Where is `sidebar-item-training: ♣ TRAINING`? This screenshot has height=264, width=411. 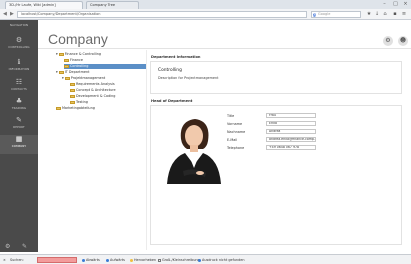
sidebar-item-training: ♣ TRAINING is located at coordinates (19, 106).